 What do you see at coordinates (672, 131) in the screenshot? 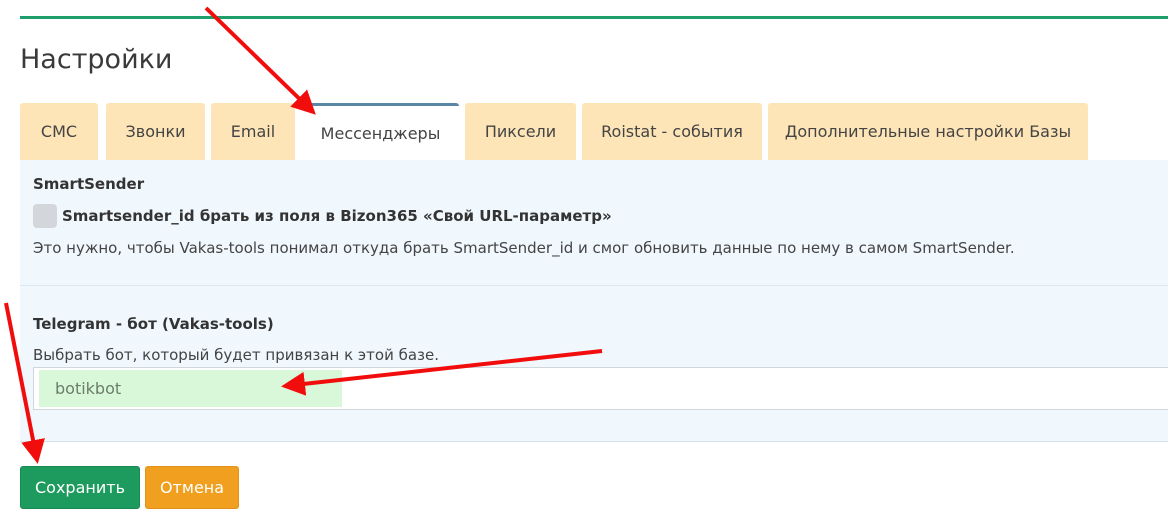
I see `tab-roistat-events: Roistat - события` at bounding box center [672, 131].